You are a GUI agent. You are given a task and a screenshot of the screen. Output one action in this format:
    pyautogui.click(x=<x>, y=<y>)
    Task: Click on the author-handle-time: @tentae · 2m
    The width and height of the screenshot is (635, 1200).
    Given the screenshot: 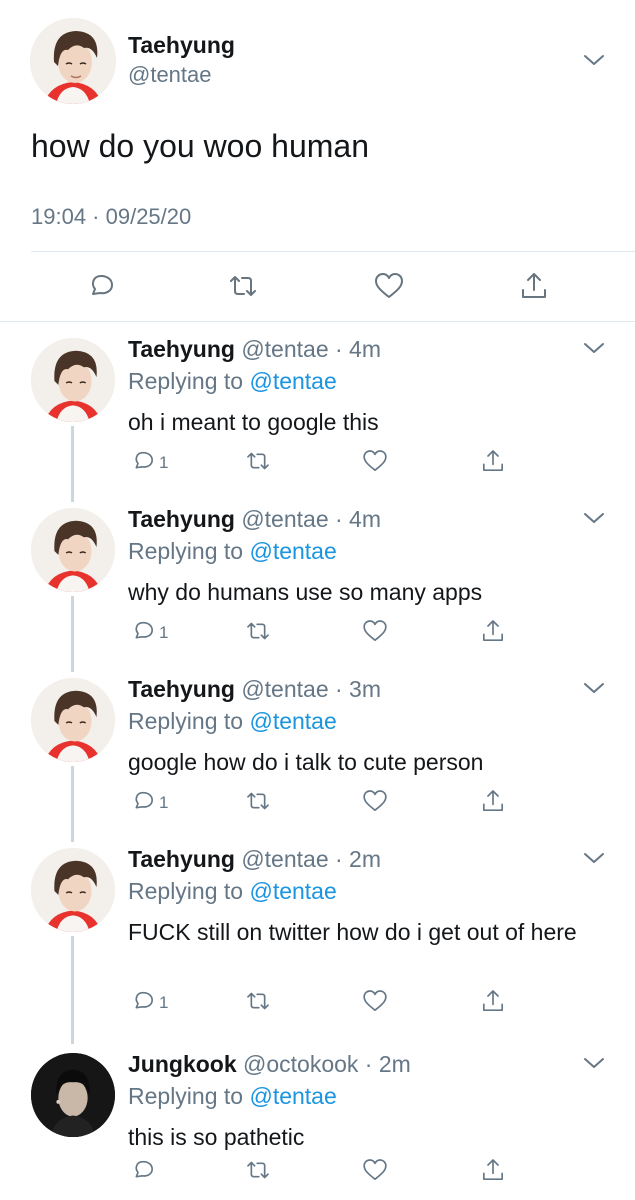 What is the action you would take?
    pyautogui.click(x=311, y=859)
    